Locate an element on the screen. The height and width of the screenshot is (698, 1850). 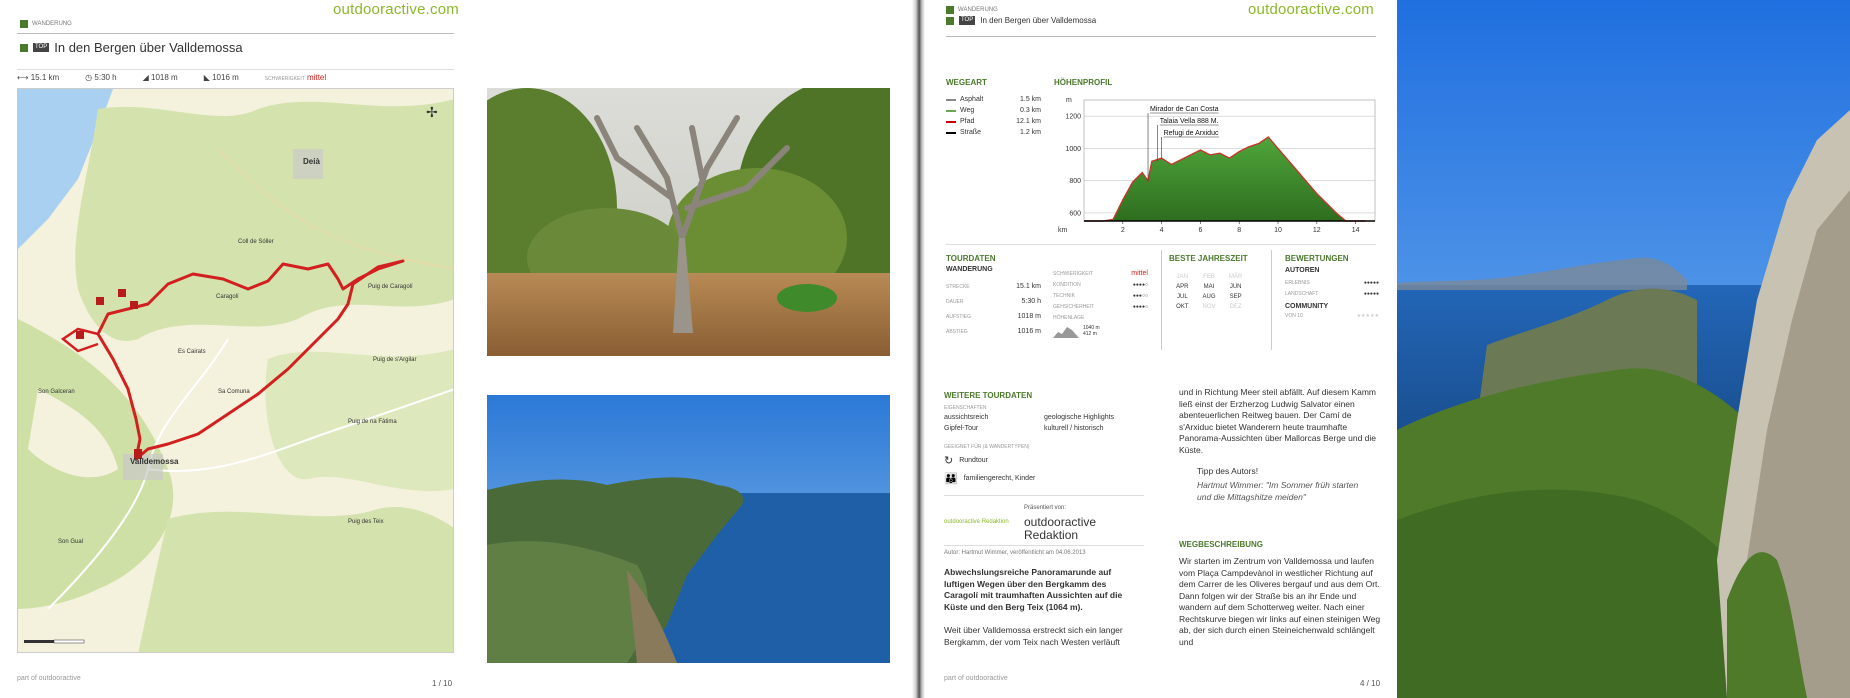
month-jun: JUN is located at coordinates (1235, 287).